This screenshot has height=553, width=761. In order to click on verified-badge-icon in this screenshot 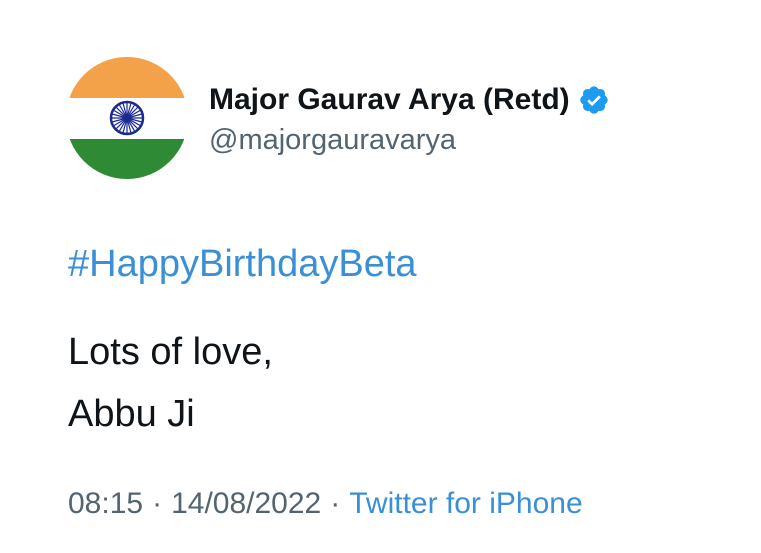, I will do `click(594, 100)`.